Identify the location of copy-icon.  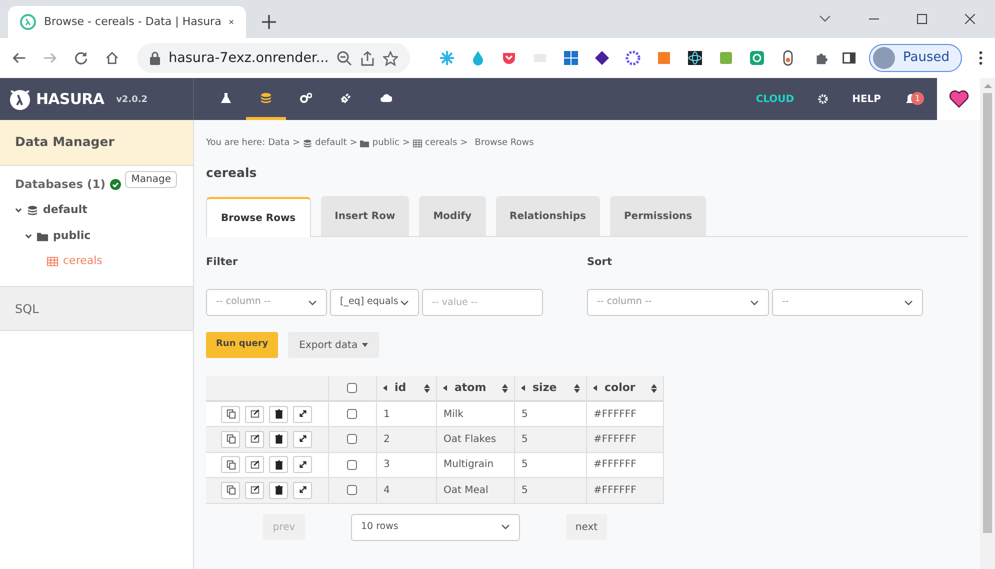
(231, 439).